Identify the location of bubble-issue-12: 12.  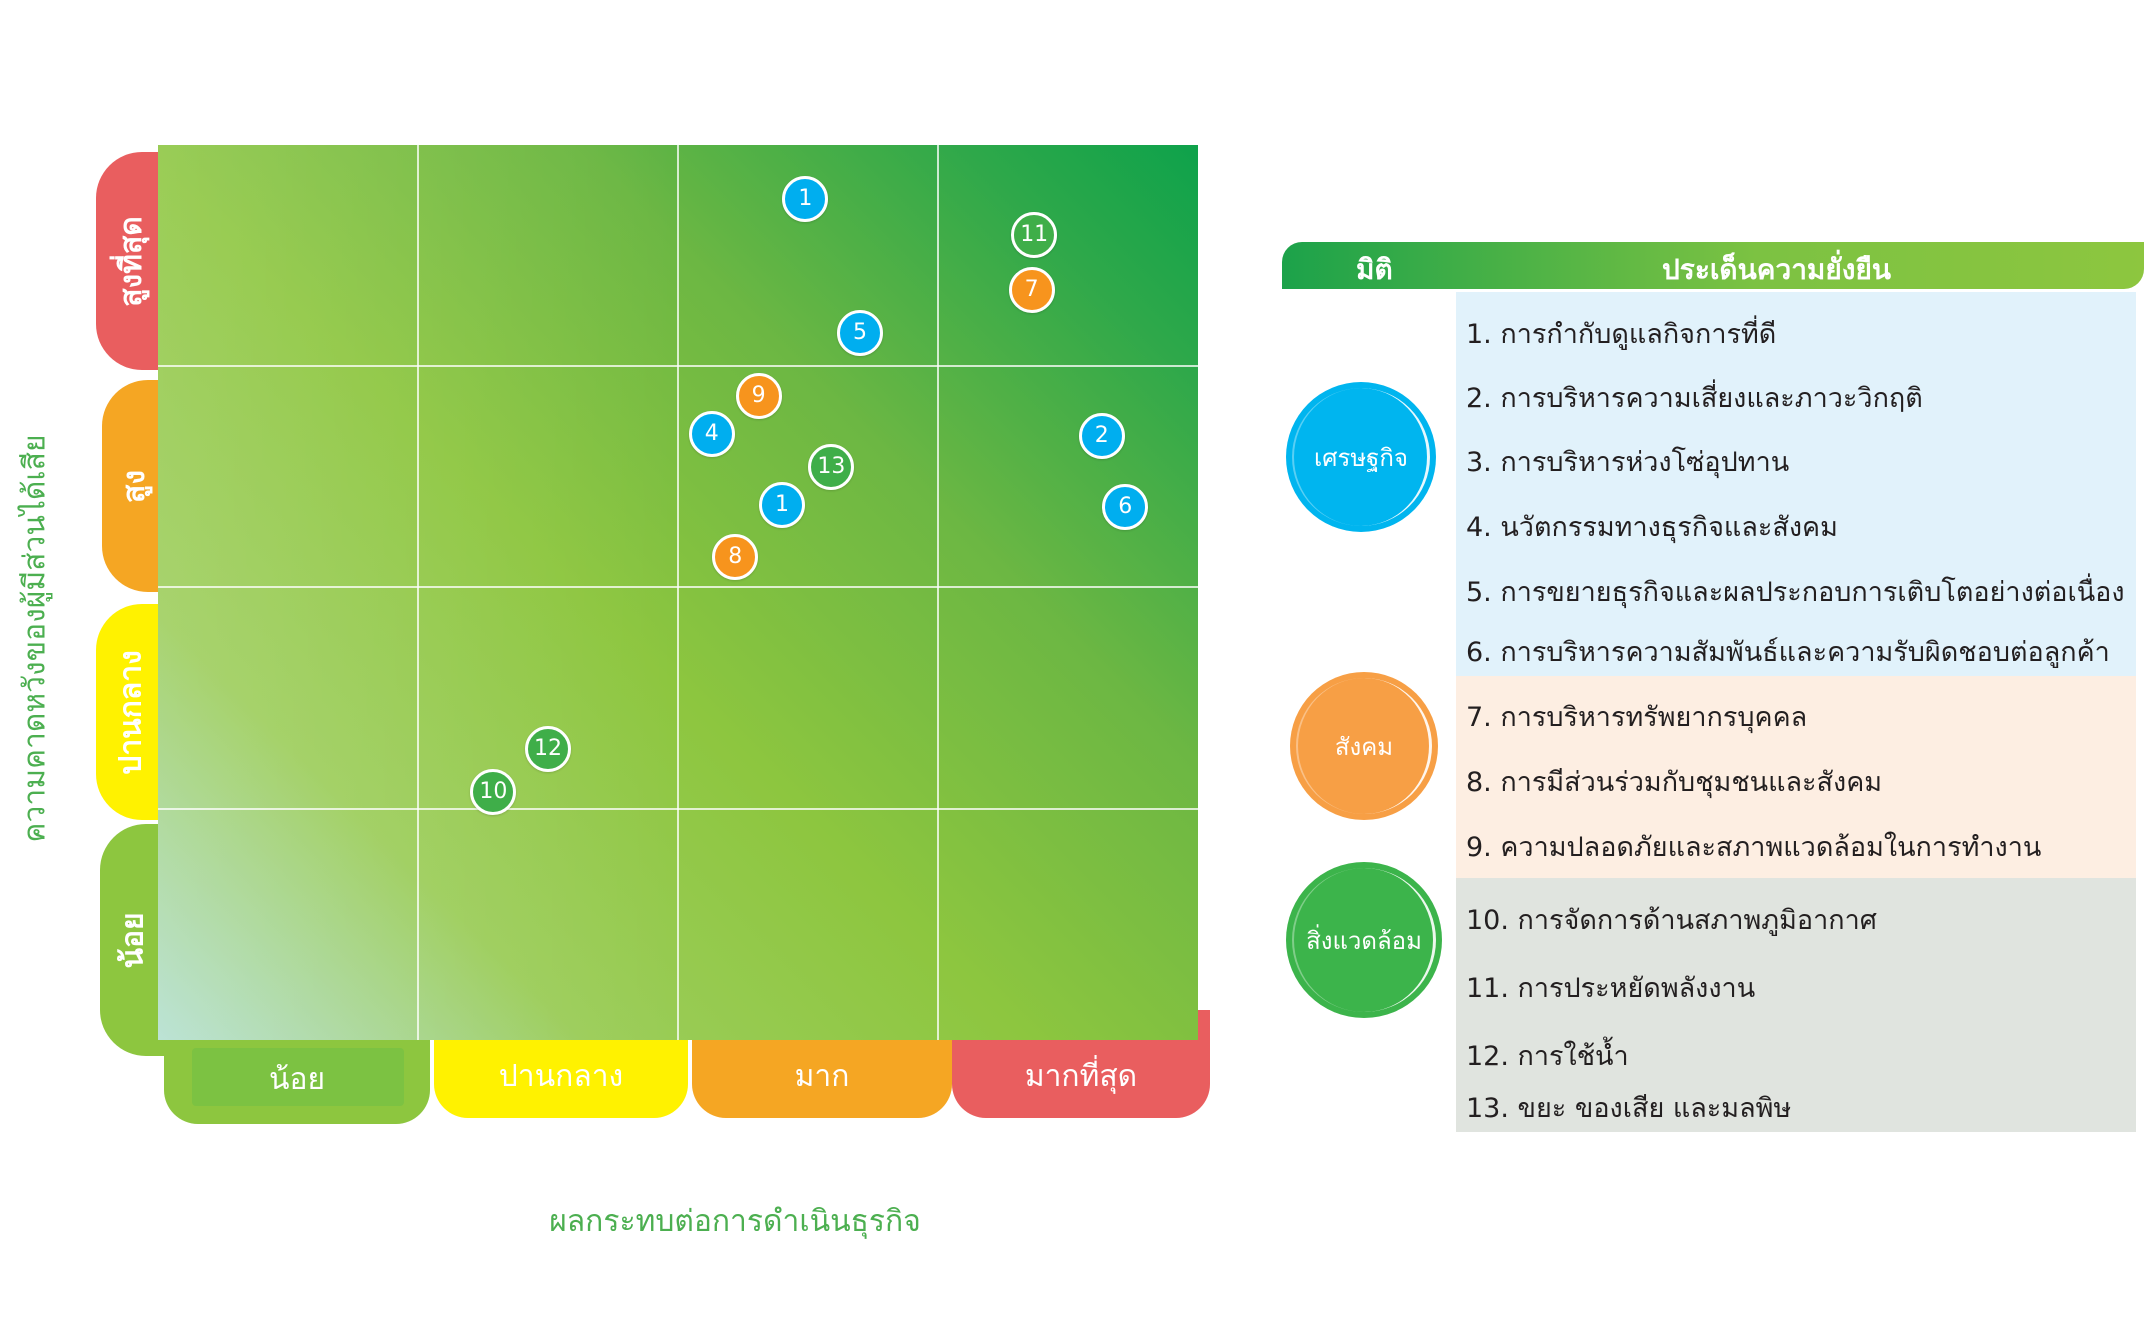
(548, 749).